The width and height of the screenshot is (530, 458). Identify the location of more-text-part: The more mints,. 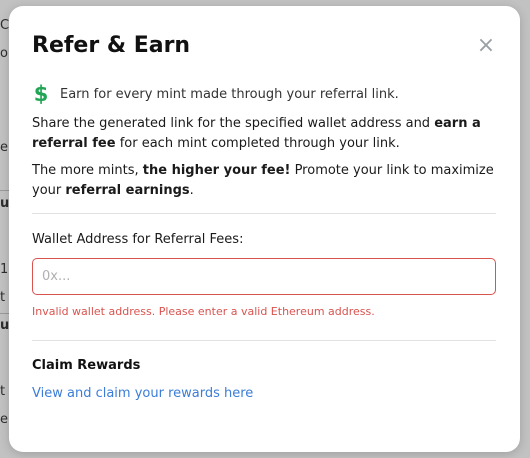
(87, 170).